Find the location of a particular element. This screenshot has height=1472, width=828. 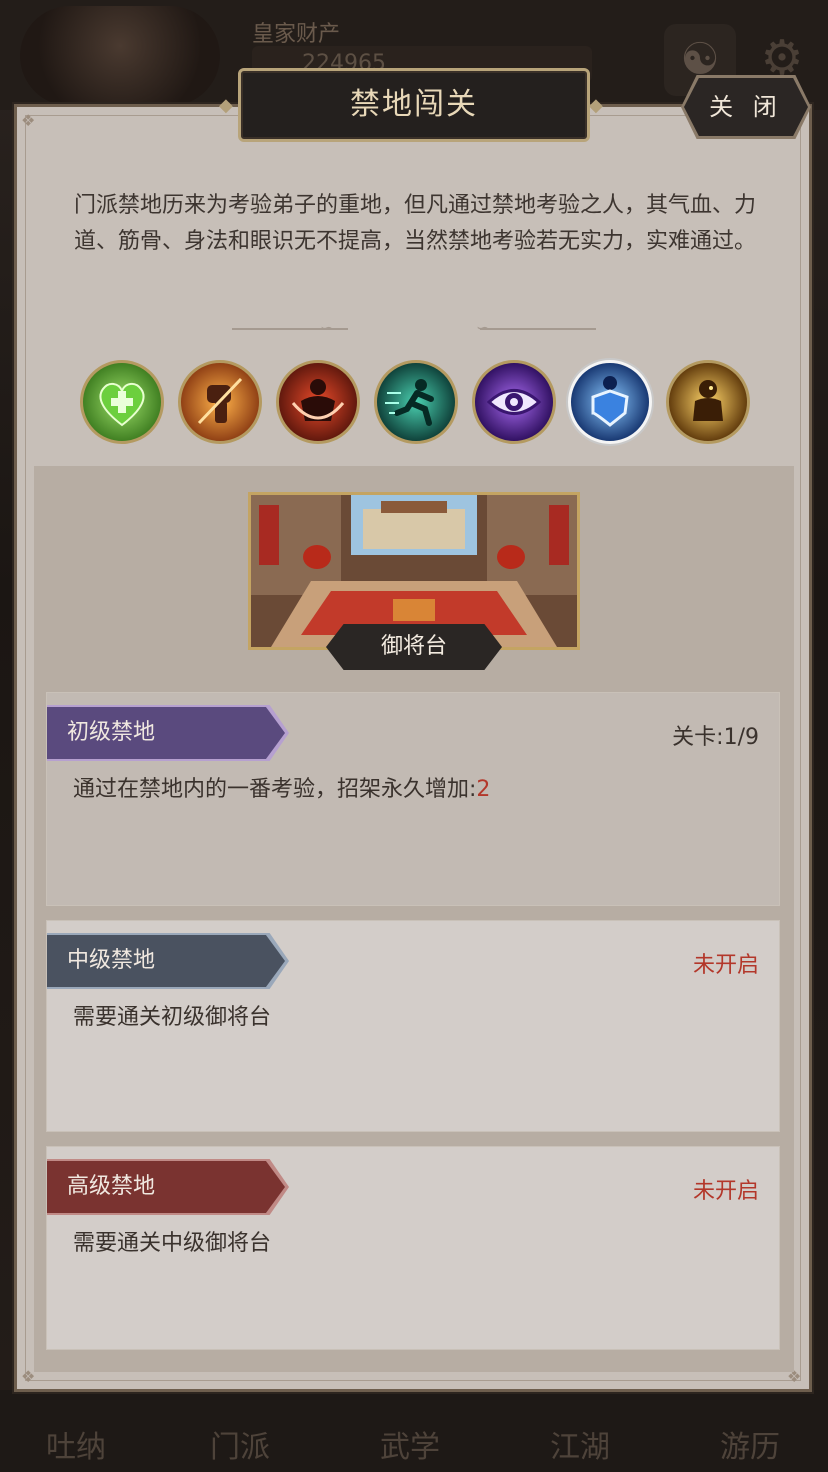

stage-name: 初级禁地 is located at coordinates (166, 733).